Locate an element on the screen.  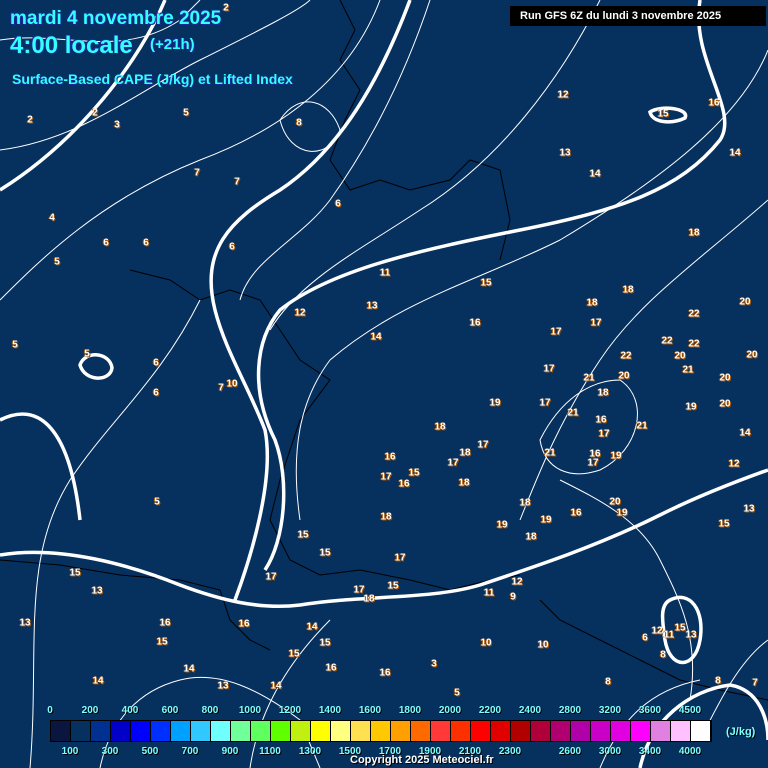
forecast-time: 4:00 locale (+21h) is located at coordinates (102, 46).